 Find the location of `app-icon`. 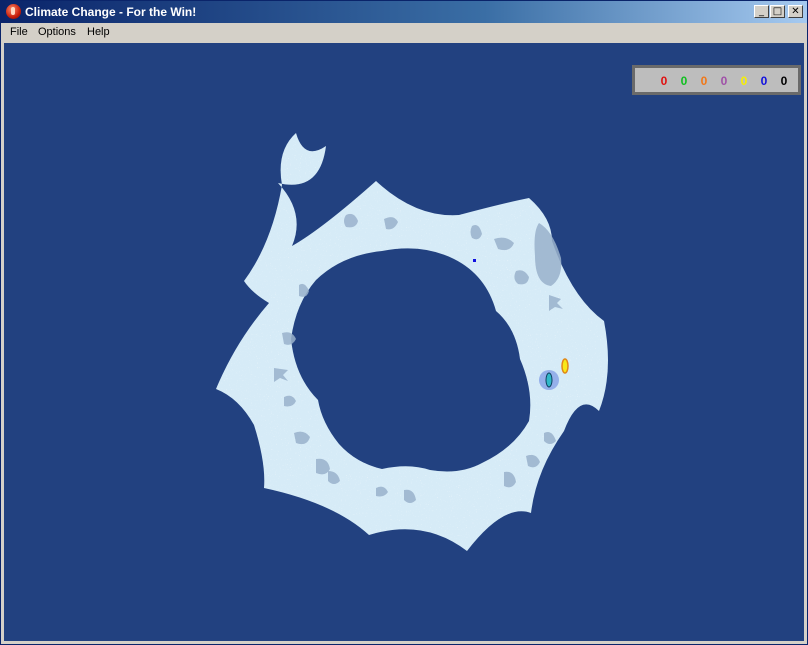

app-icon is located at coordinates (13, 11).